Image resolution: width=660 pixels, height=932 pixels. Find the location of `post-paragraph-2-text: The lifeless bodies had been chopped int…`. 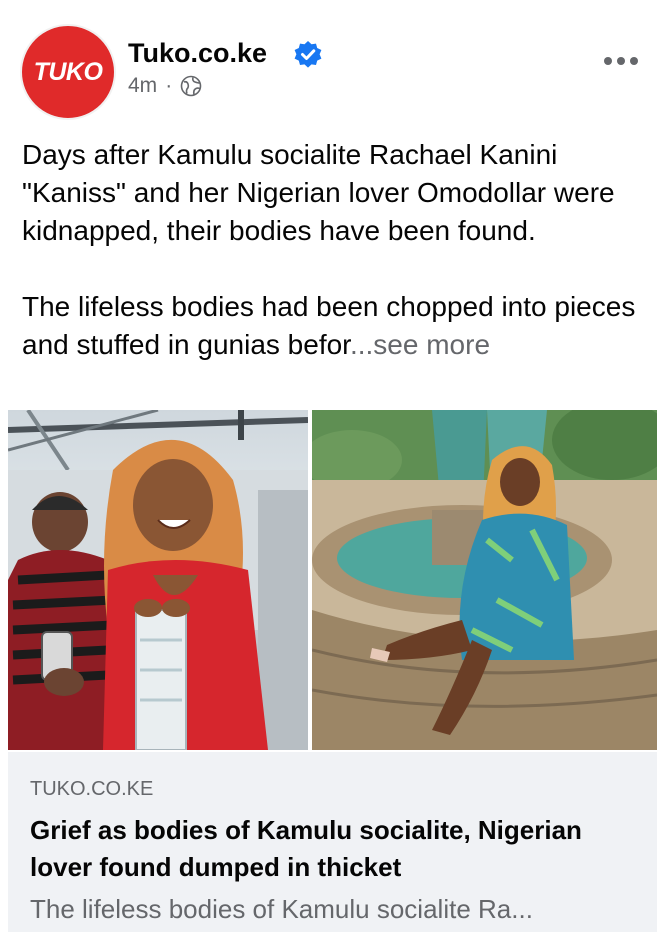

post-paragraph-2-text: The lifeless bodies had been chopped int… is located at coordinates (329, 325).